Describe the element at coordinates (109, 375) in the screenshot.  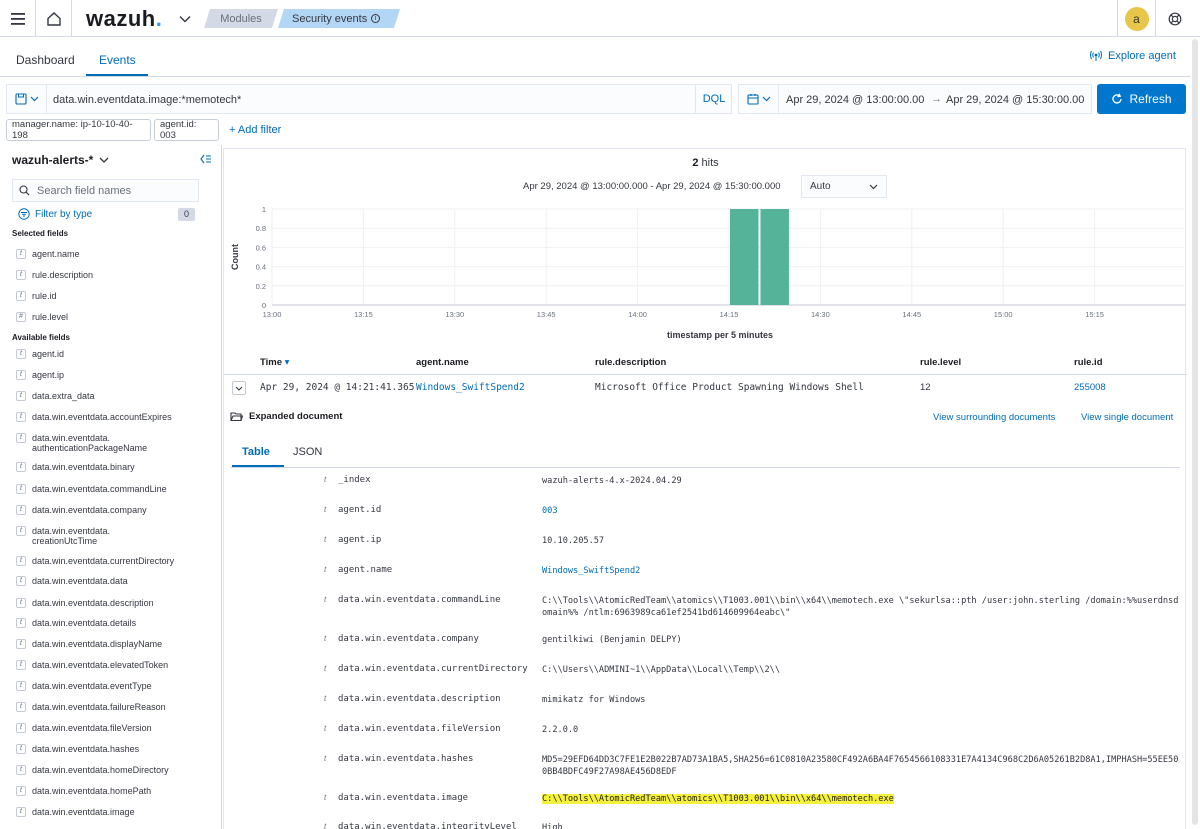
I see `field-item: t agent.ip` at that location.